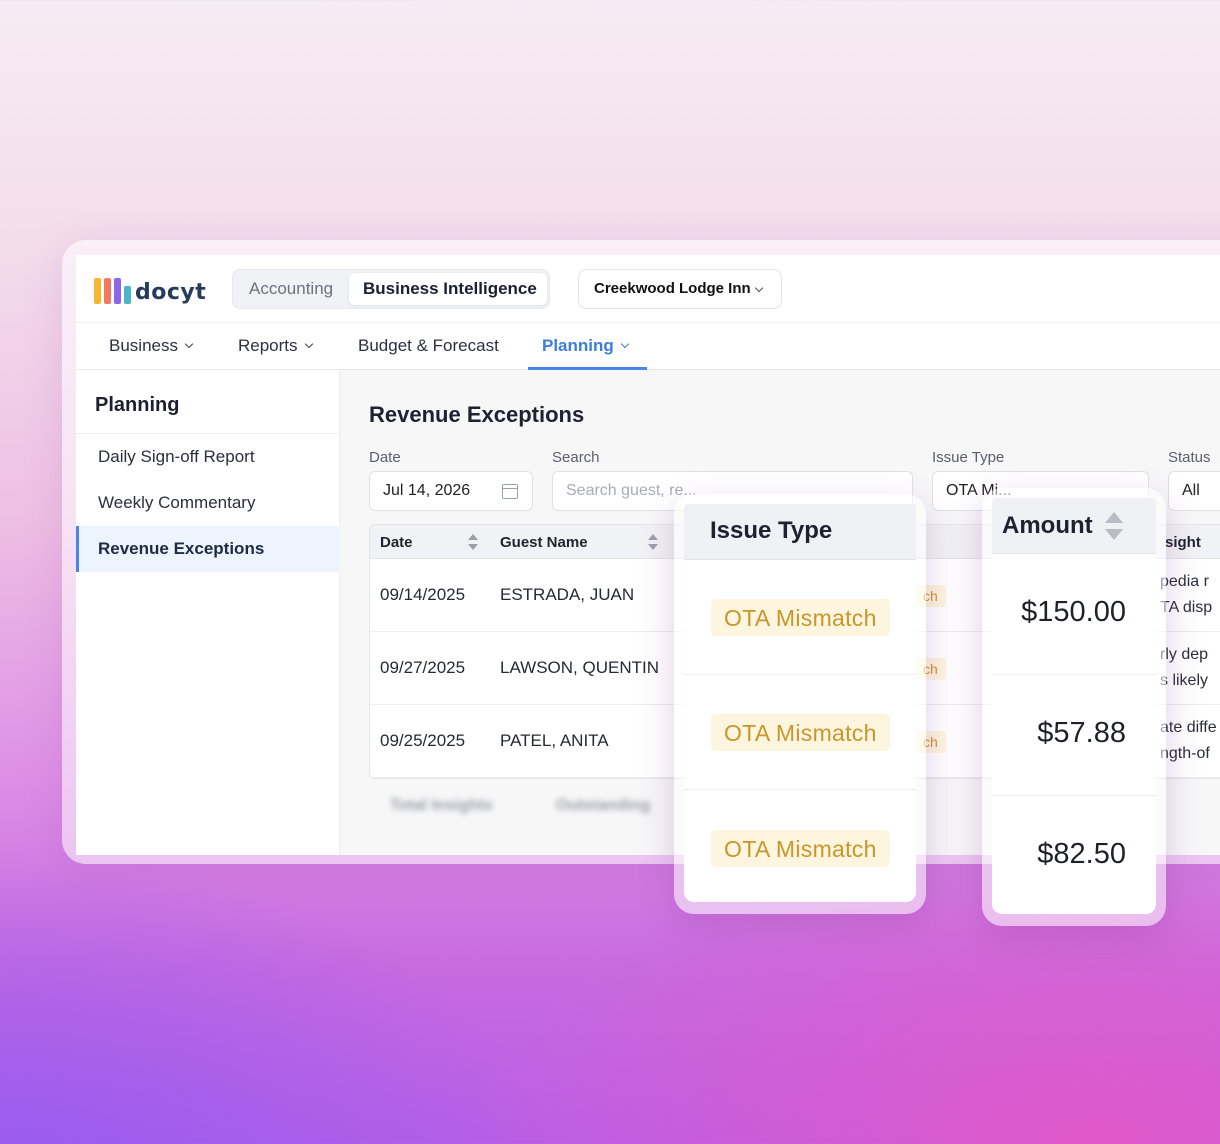 This screenshot has height=1144, width=1220. I want to click on status-filter-label: Status, so click(1189, 457).